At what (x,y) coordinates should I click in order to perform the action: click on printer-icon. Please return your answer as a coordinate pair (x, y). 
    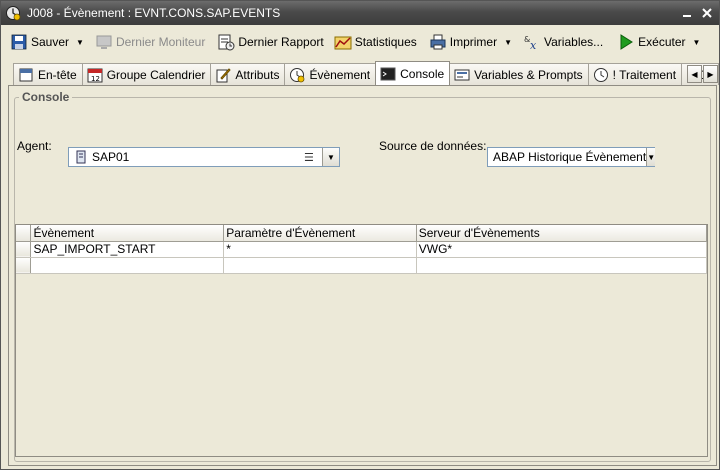
    Looking at the image, I should click on (438, 42).